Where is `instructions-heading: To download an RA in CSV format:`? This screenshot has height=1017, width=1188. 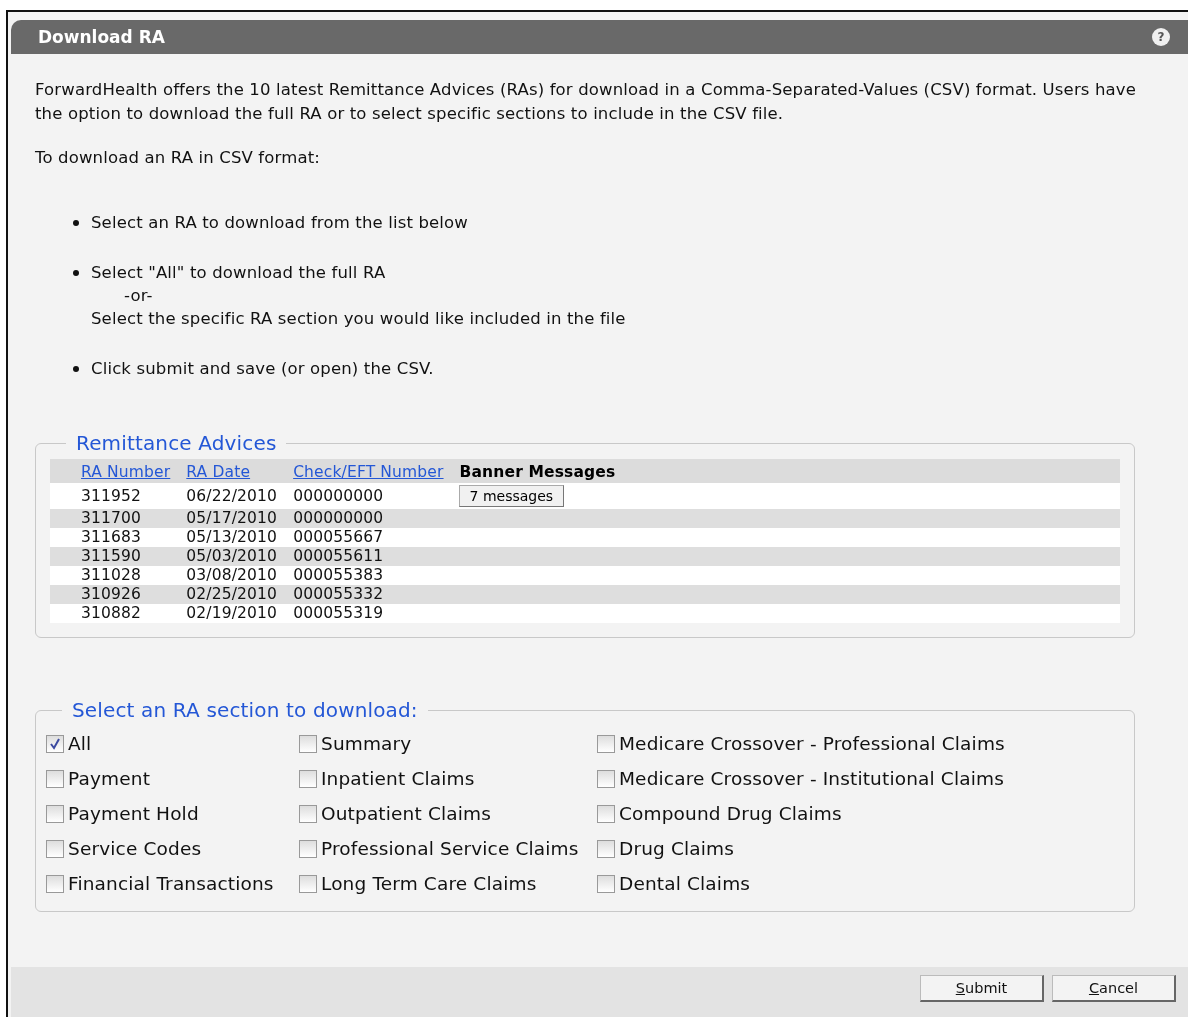 instructions-heading: To download an RA in CSV format: is located at coordinates (178, 157).